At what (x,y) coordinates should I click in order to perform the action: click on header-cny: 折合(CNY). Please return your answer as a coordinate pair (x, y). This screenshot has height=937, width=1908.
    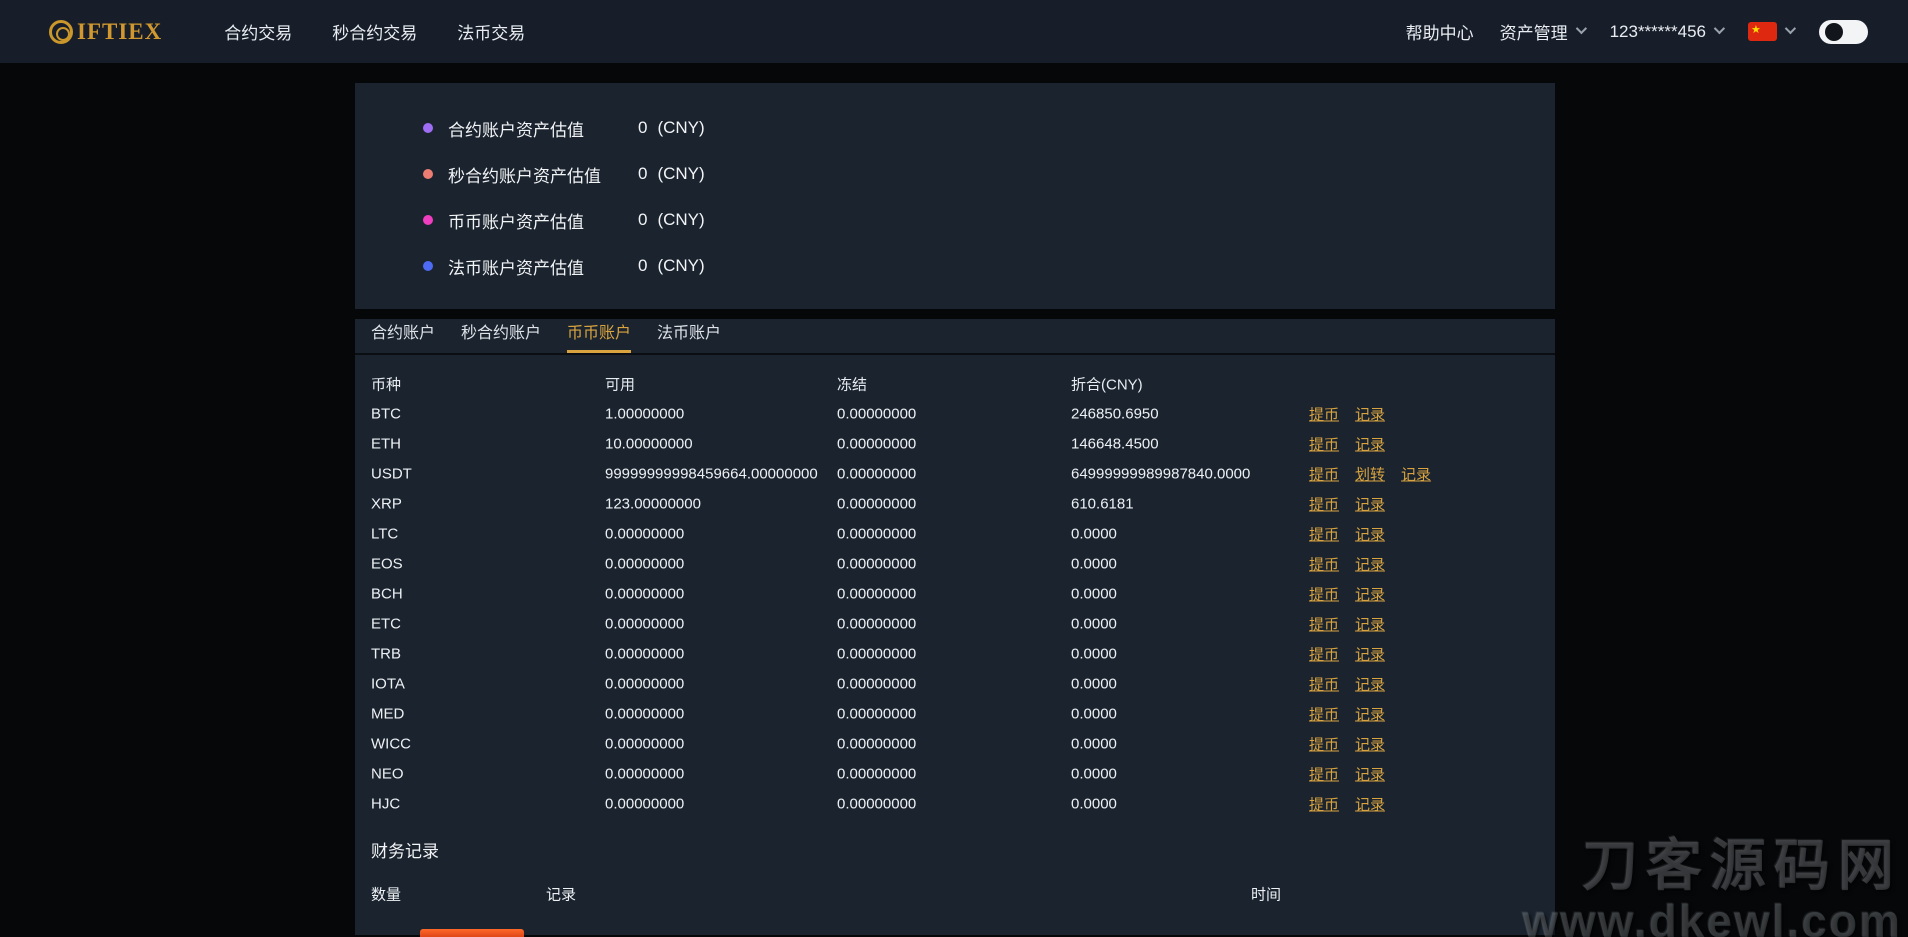
    Looking at the image, I should click on (1107, 385).